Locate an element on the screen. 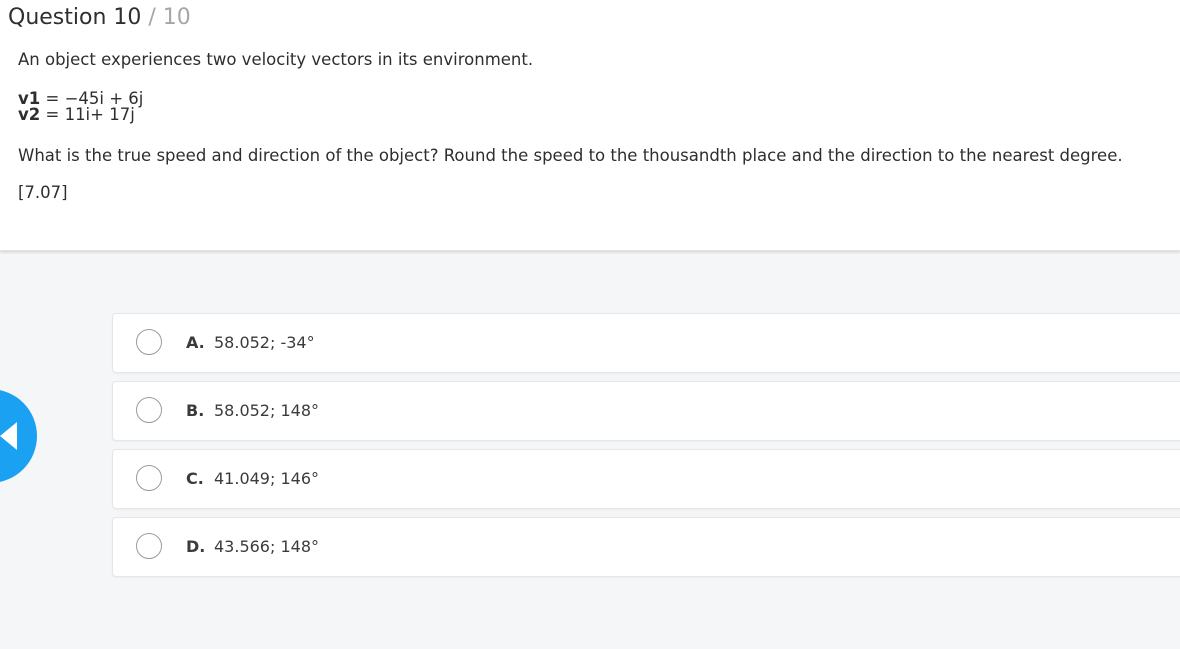  question-header: Question 10 / 10 is located at coordinates (99, 18).